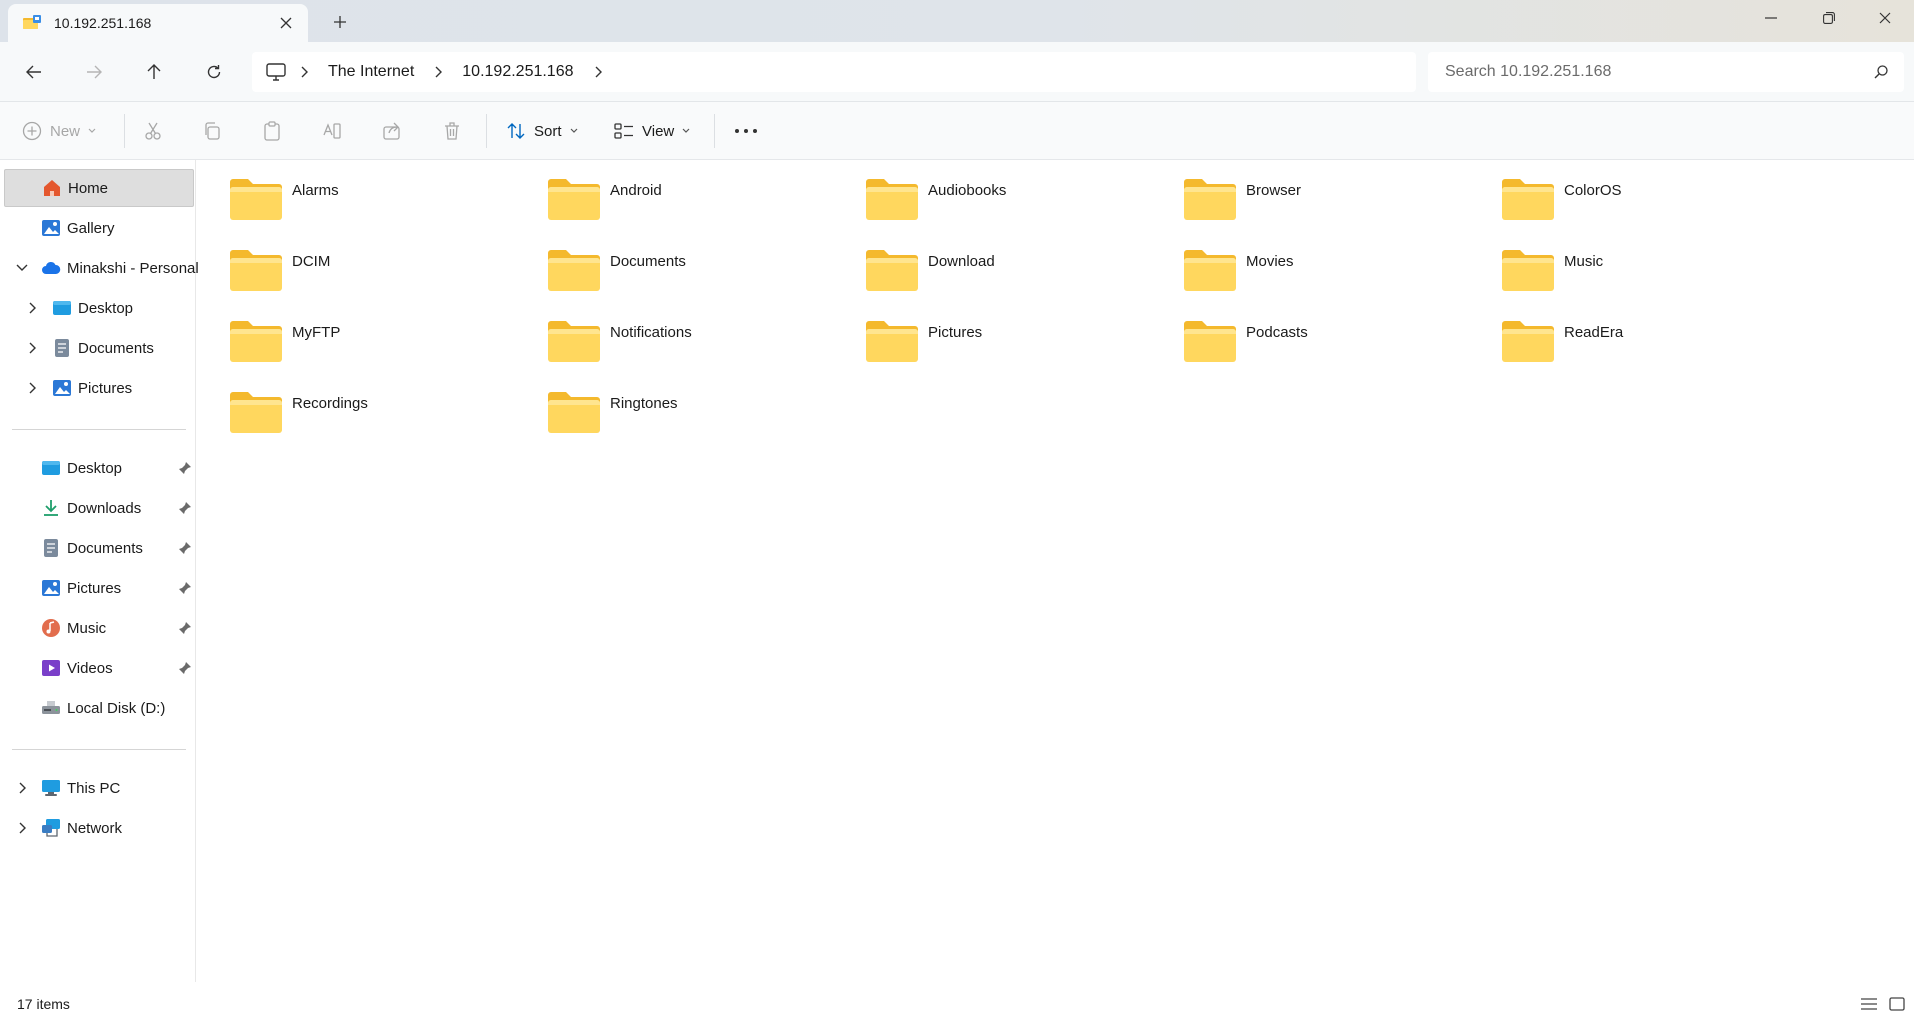 The height and width of the screenshot is (1017, 1914). What do you see at coordinates (350, 190) in the screenshot?
I see `folder-item: Alarms` at bounding box center [350, 190].